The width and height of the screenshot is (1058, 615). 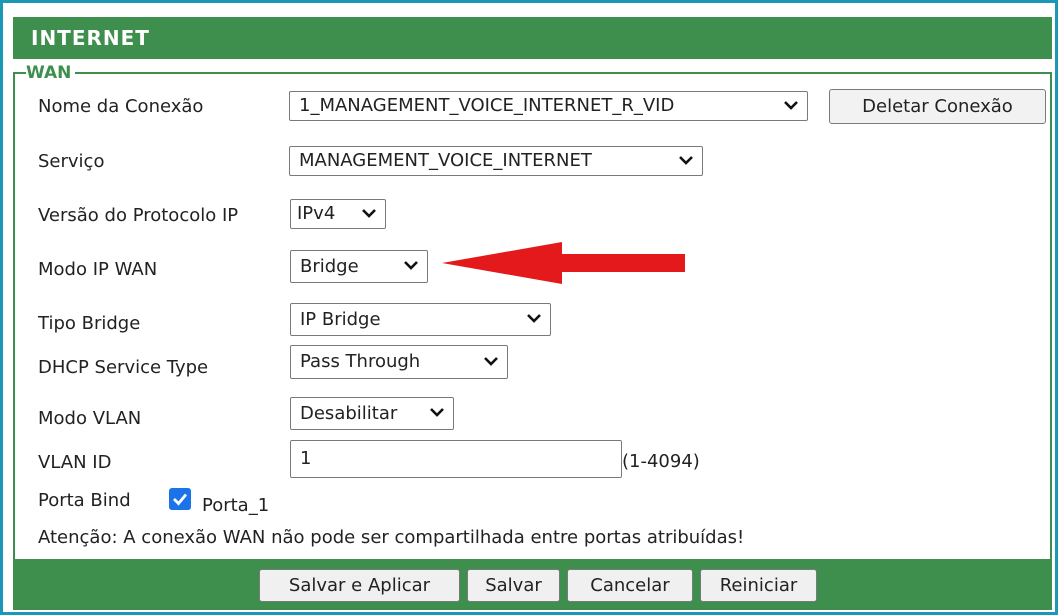 What do you see at coordinates (359, 585) in the screenshot?
I see `save-apply-button: Salvar e Aplicar` at bounding box center [359, 585].